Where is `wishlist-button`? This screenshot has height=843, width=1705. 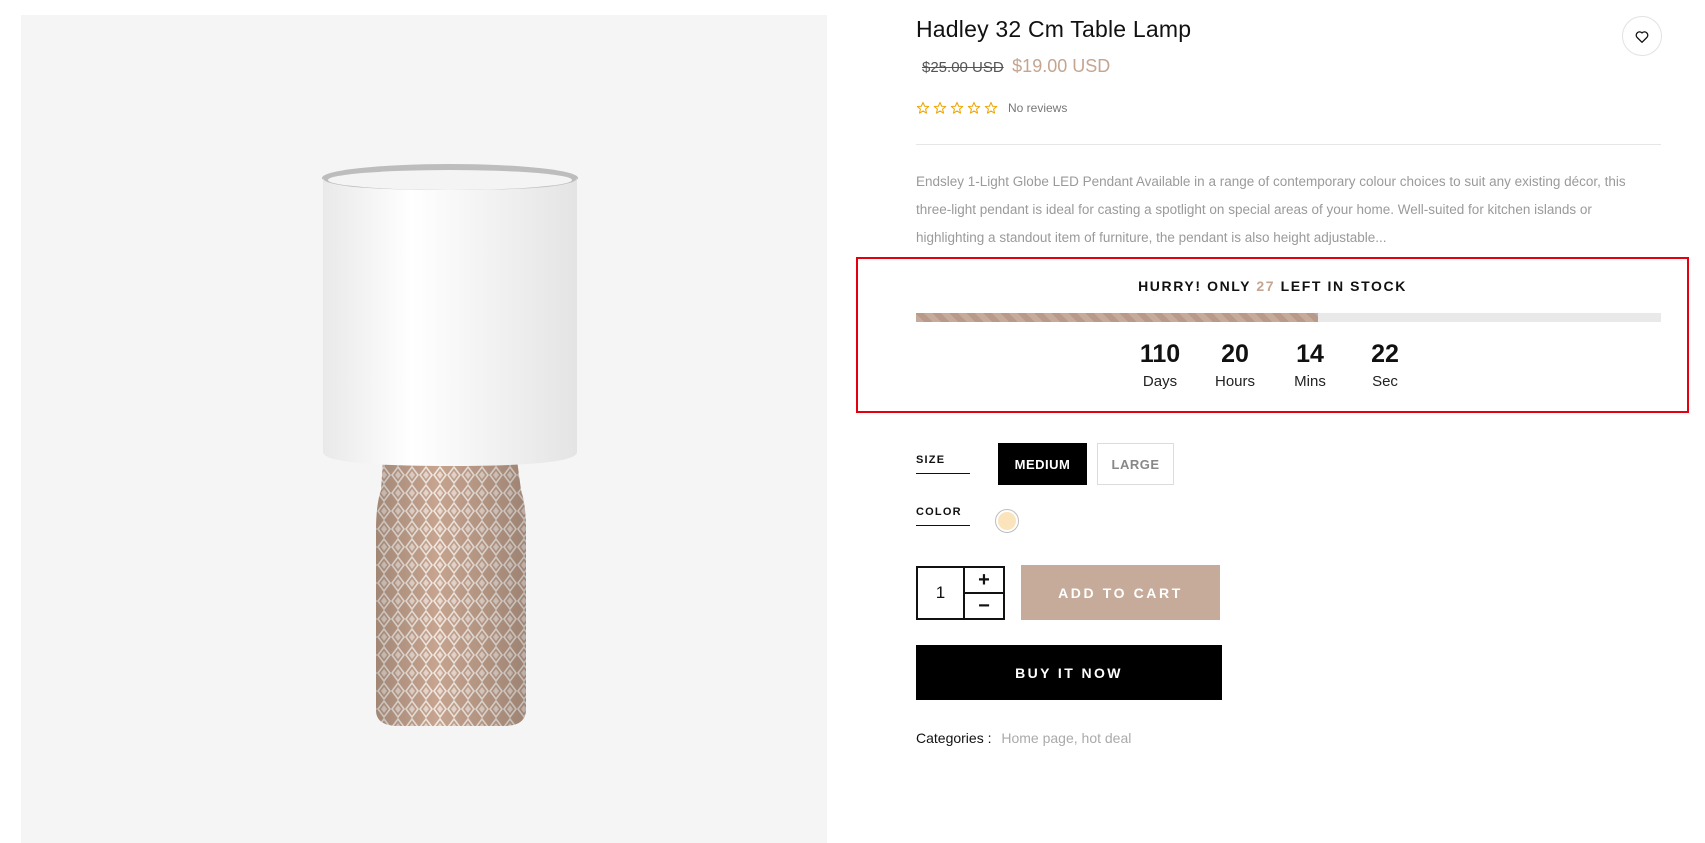
wishlist-button is located at coordinates (1642, 36).